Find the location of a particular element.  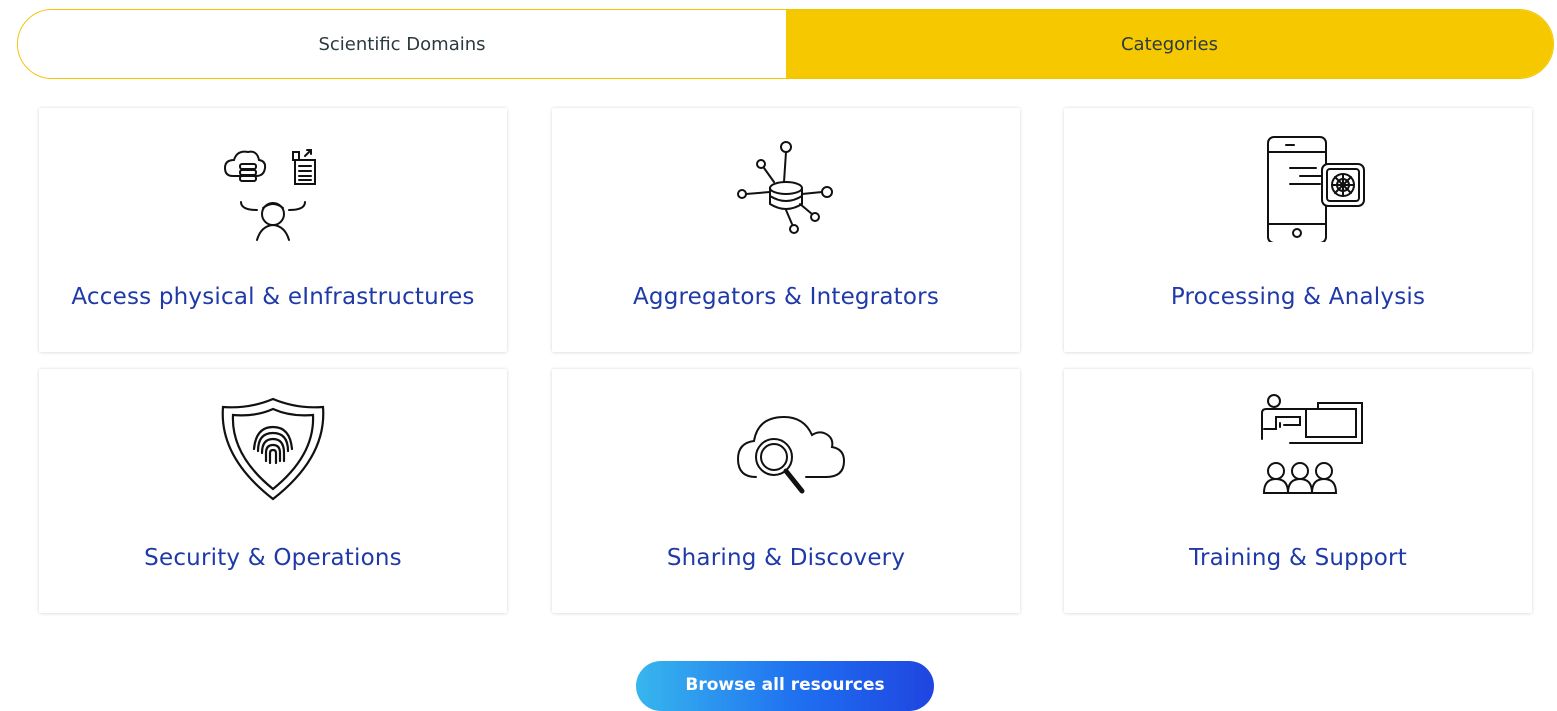

category-card-aggregators: Aggregators & Integrators is located at coordinates (786, 230).